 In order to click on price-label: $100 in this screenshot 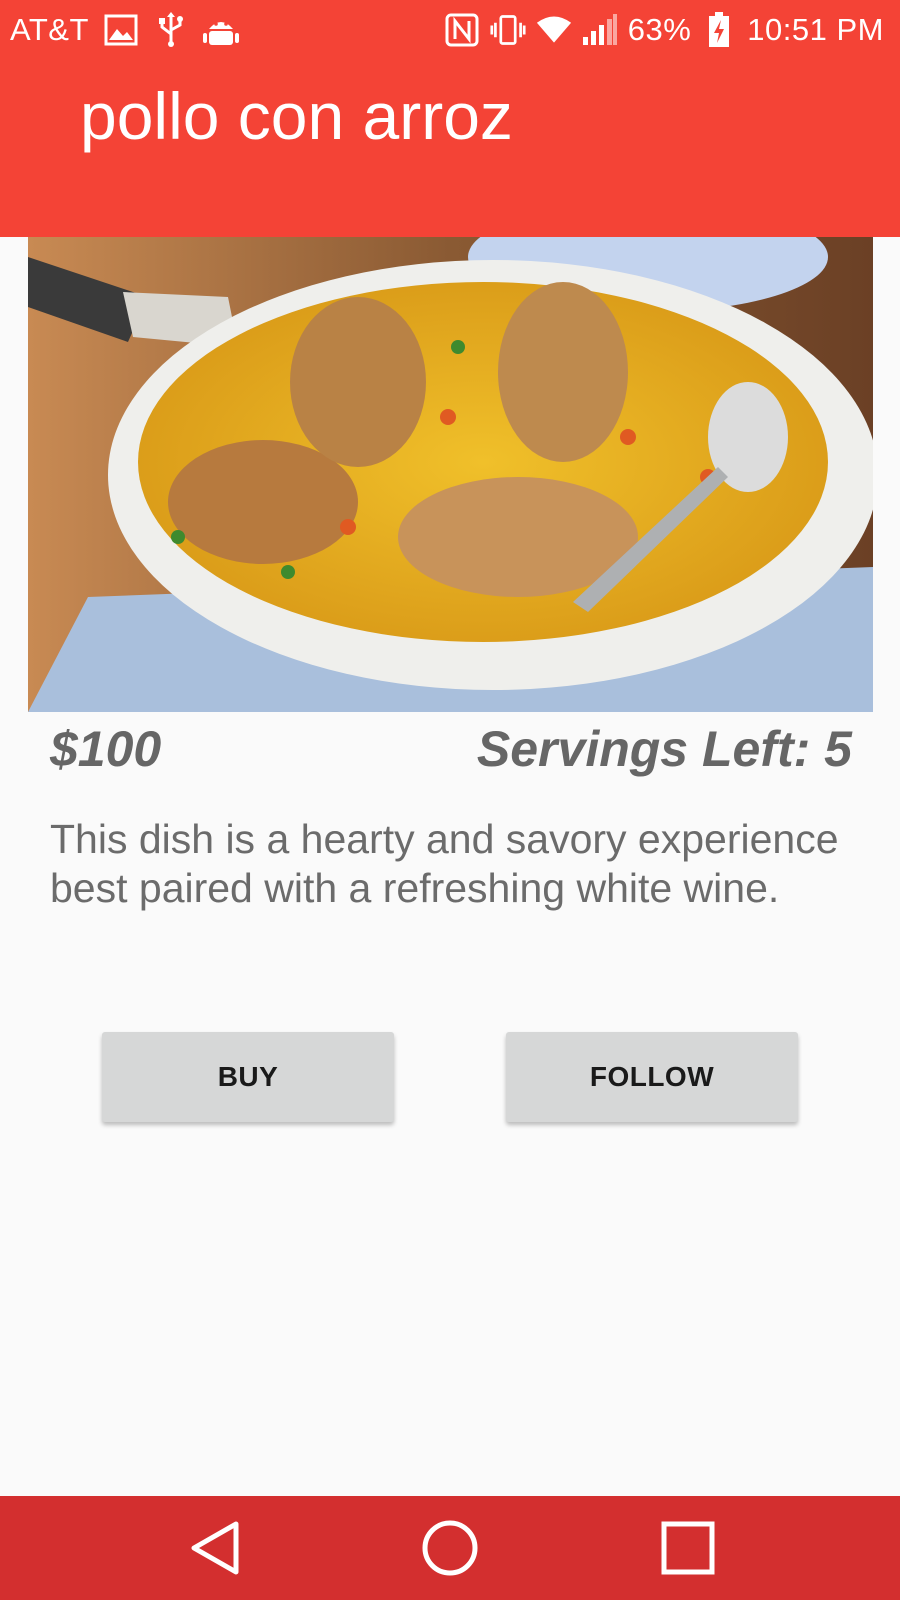, I will do `click(106, 749)`.